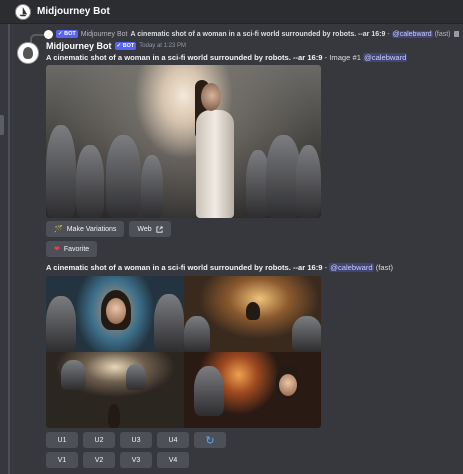 This screenshot has width=463, height=474. What do you see at coordinates (456, 34) in the screenshot?
I see `image-icon` at bounding box center [456, 34].